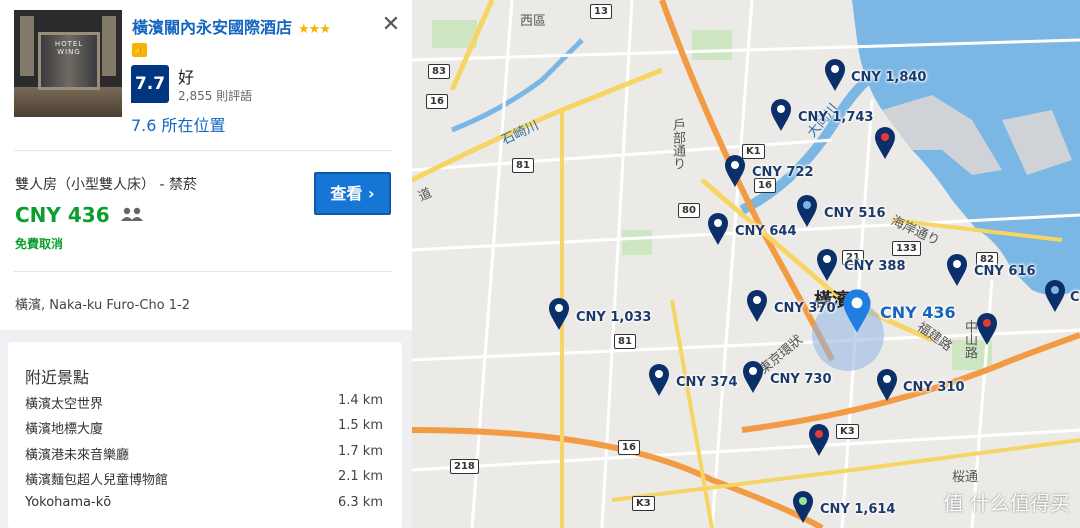 This screenshot has height=528, width=1080. I want to click on thumbs-up-icon: 👍, so click(139, 50).